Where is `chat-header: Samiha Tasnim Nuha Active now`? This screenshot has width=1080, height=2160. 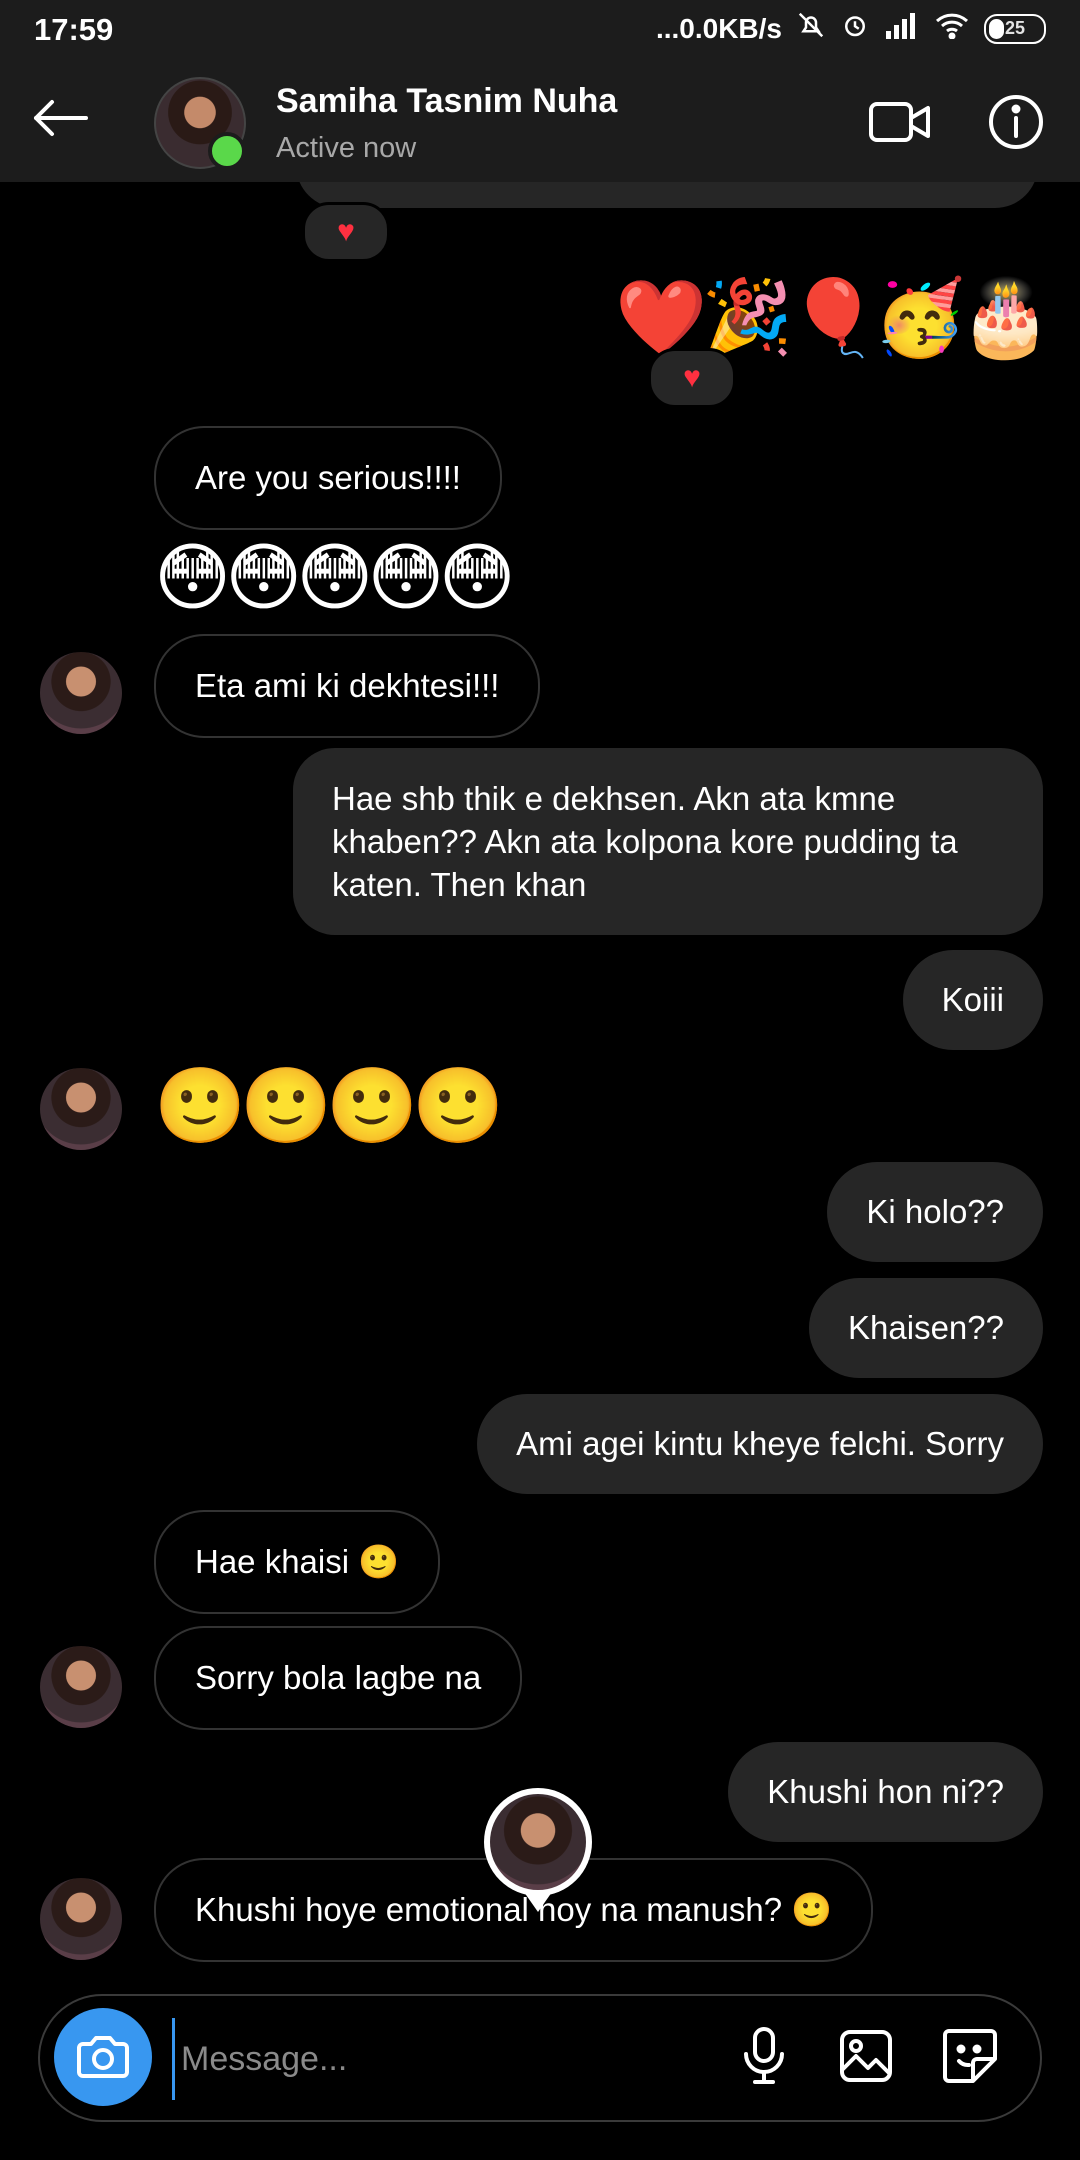 chat-header: Samiha Tasnim Nuha Active now is located at coordinates (540, 121).